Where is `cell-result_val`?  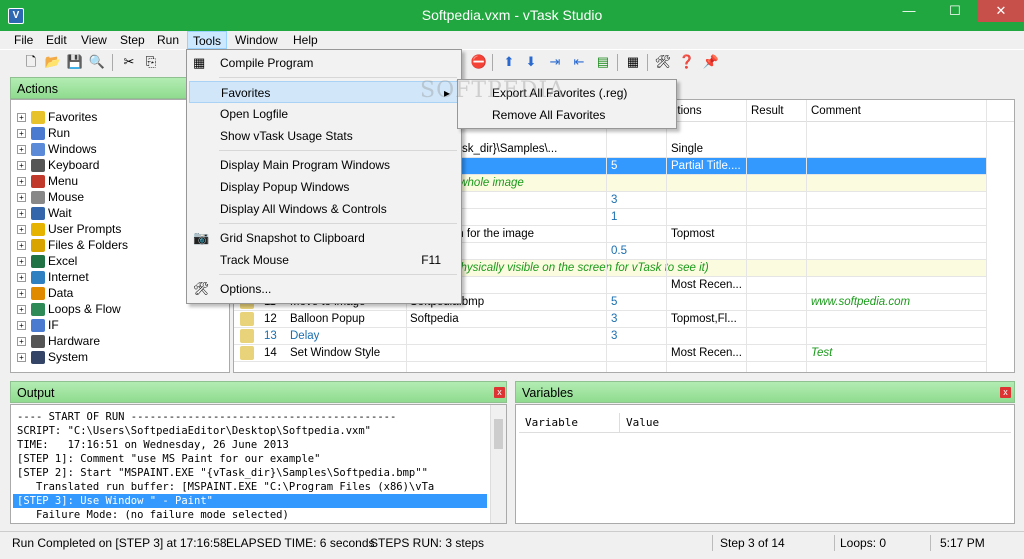 cell-result_val is located at coordinates (638, 149).